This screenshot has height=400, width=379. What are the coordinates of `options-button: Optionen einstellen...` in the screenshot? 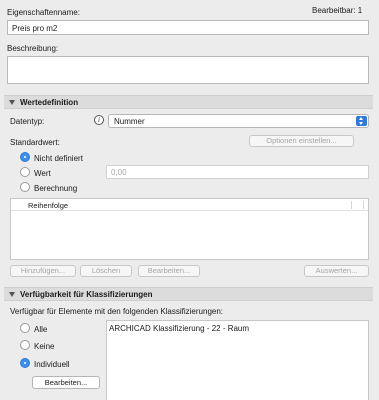 It's located at (301, 141).